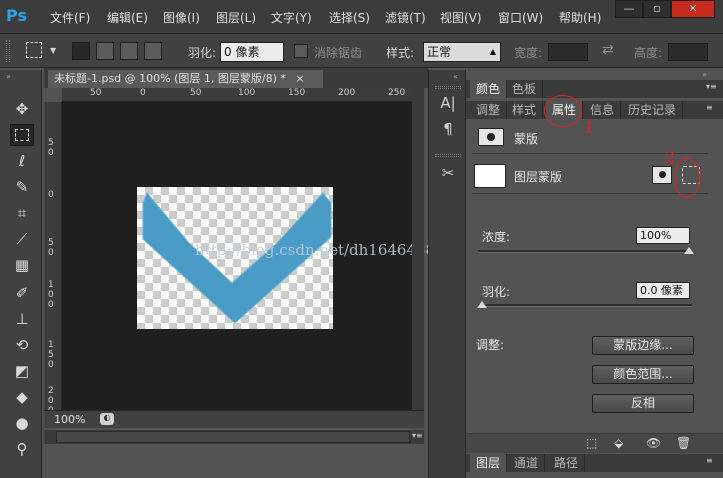 The image size is (723, 478). I want to click on feather-input: 0.0 像素, so click(663, 290).